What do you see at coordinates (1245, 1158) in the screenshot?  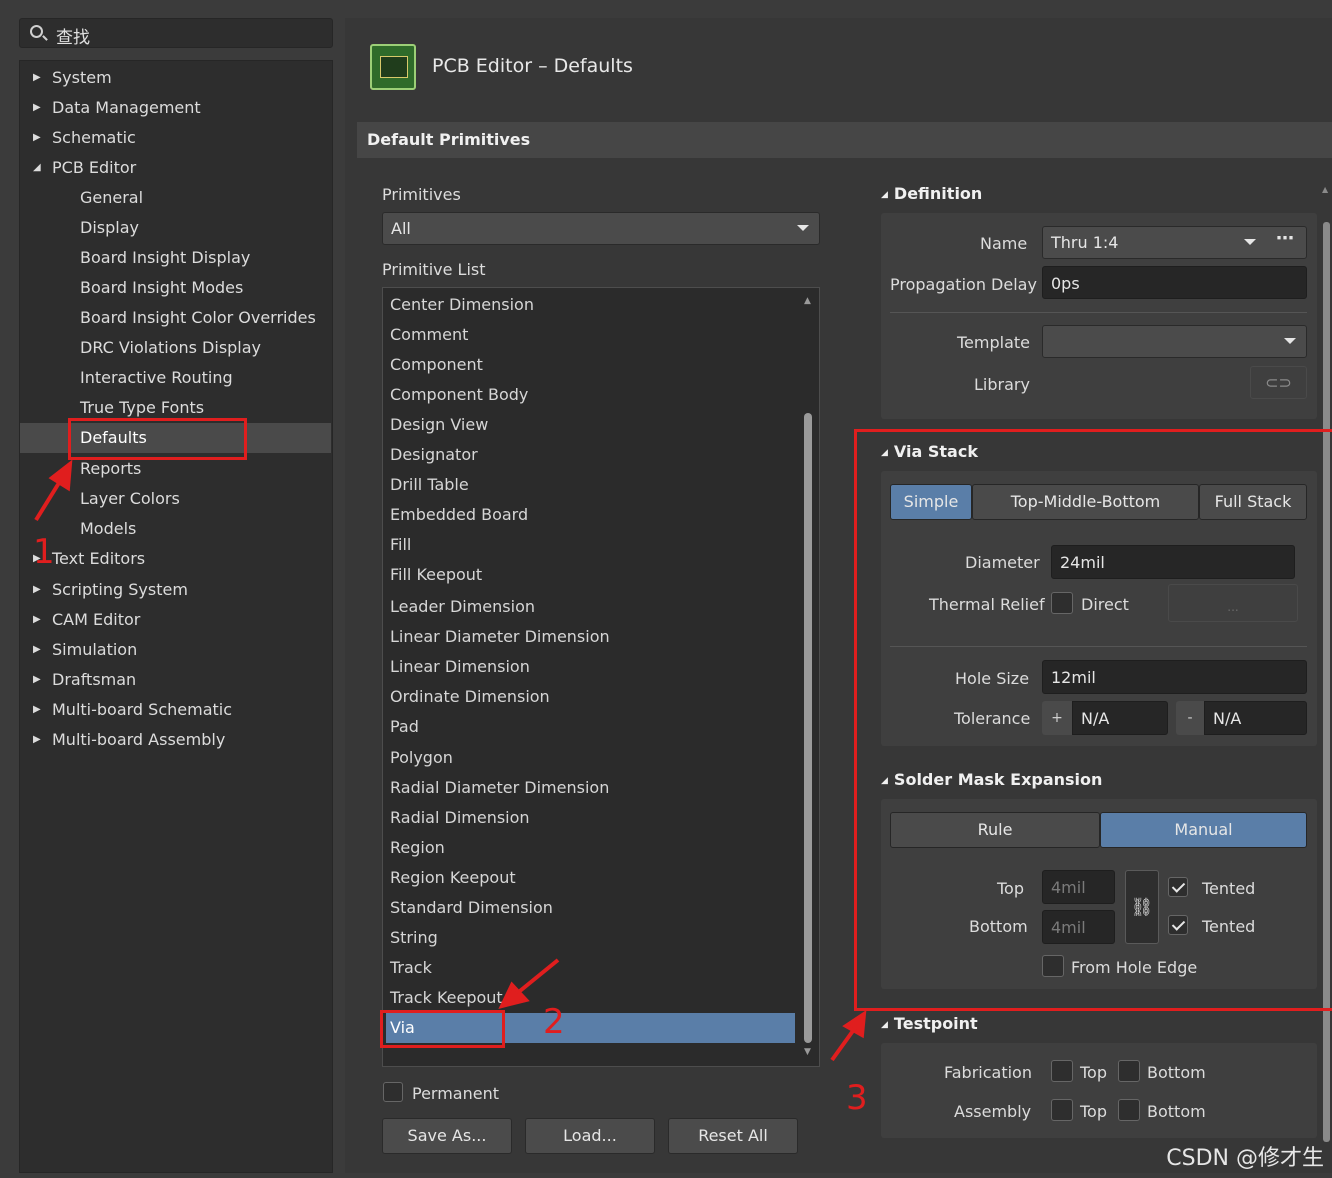 I see `watermark: CSDN @修才生` at bounding box center [1245, 1158].